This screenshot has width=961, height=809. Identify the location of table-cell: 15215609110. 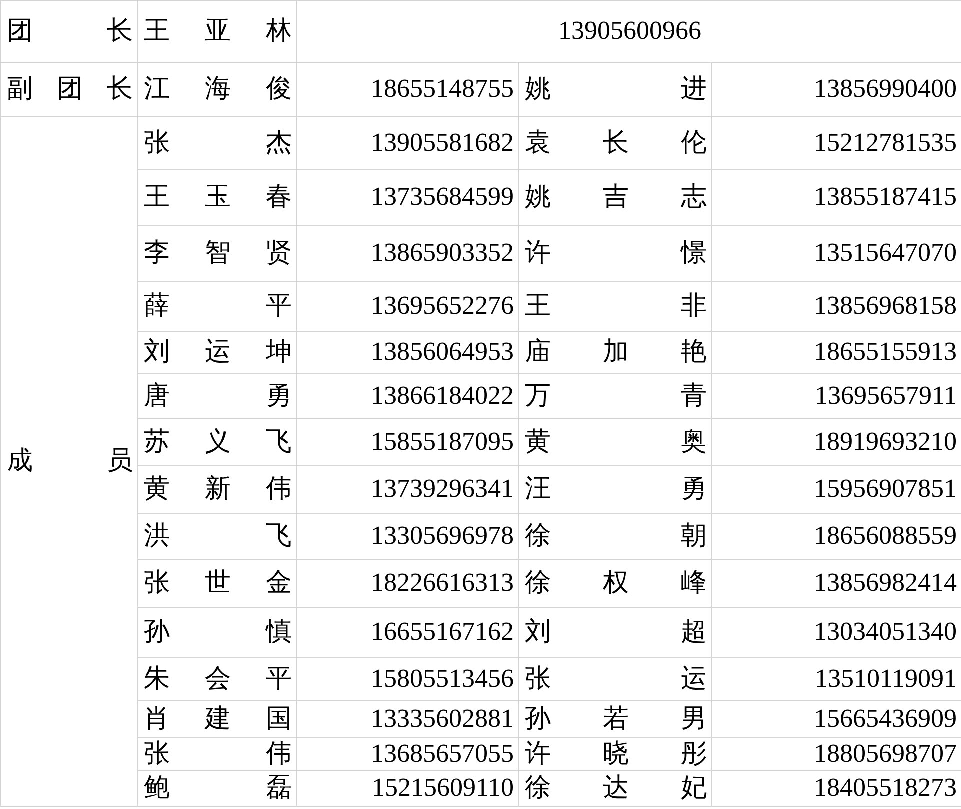
(407, 788).